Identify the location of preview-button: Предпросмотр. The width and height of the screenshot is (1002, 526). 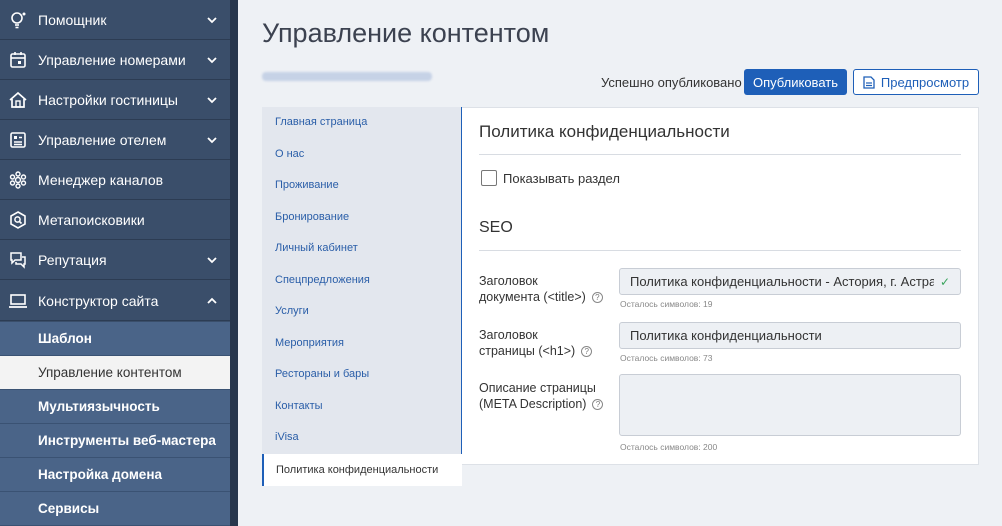
(916, 82).